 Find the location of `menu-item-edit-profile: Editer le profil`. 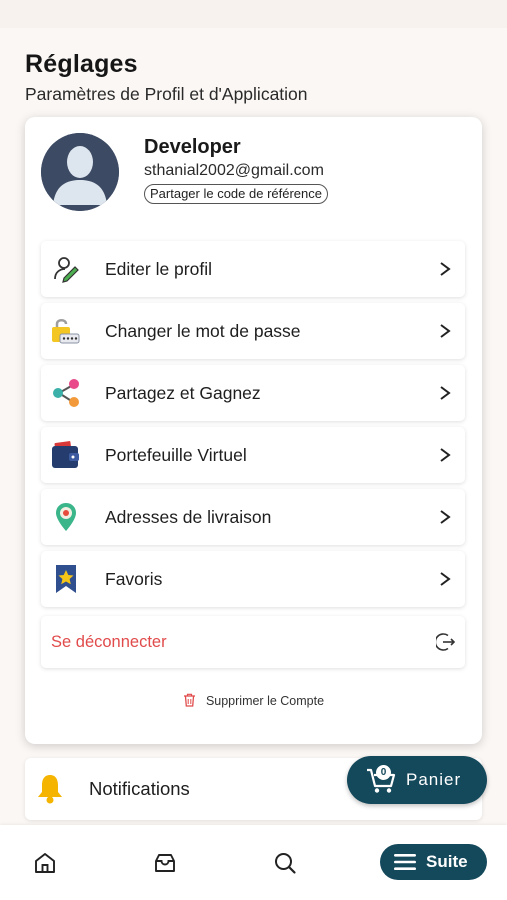

menu-item-edit-profile: Editer le profil is located at coordinates (253, 269).